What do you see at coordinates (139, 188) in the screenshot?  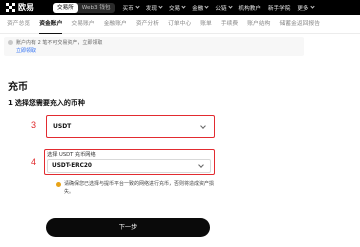 I see `network-warning-text: 请确保您已选择与提币平台一致的网络进行充币，否则将造成资产损失。` at bounding box center [139, 188].